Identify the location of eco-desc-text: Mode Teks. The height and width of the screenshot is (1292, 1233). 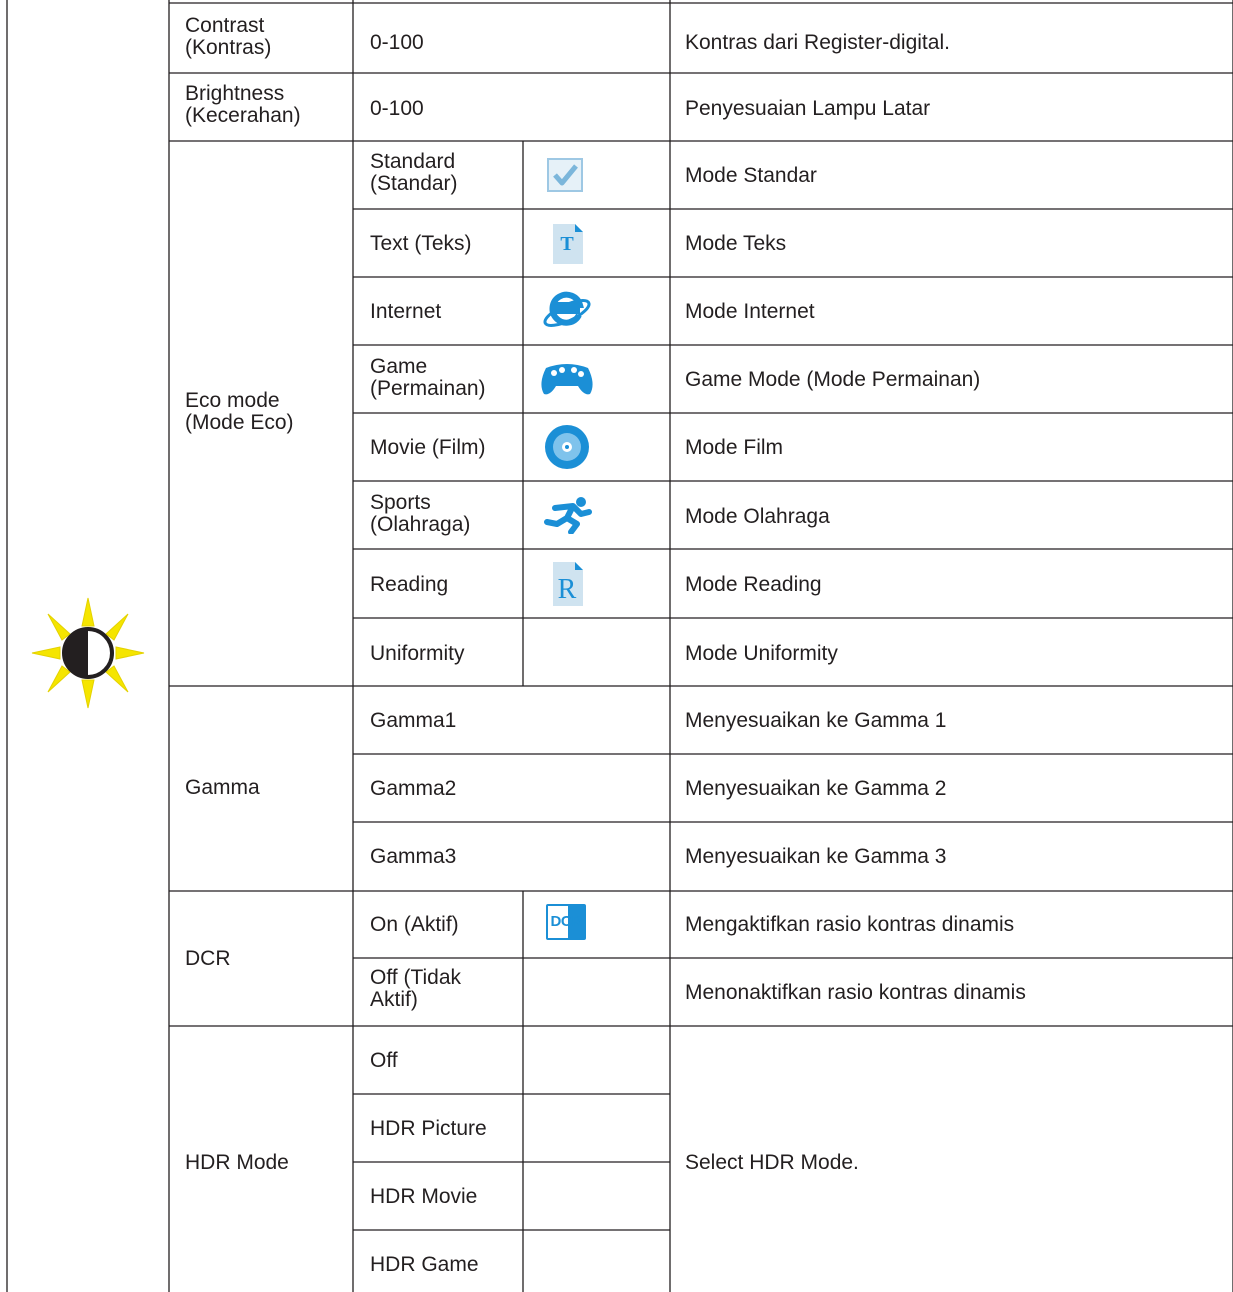
(736, 243).